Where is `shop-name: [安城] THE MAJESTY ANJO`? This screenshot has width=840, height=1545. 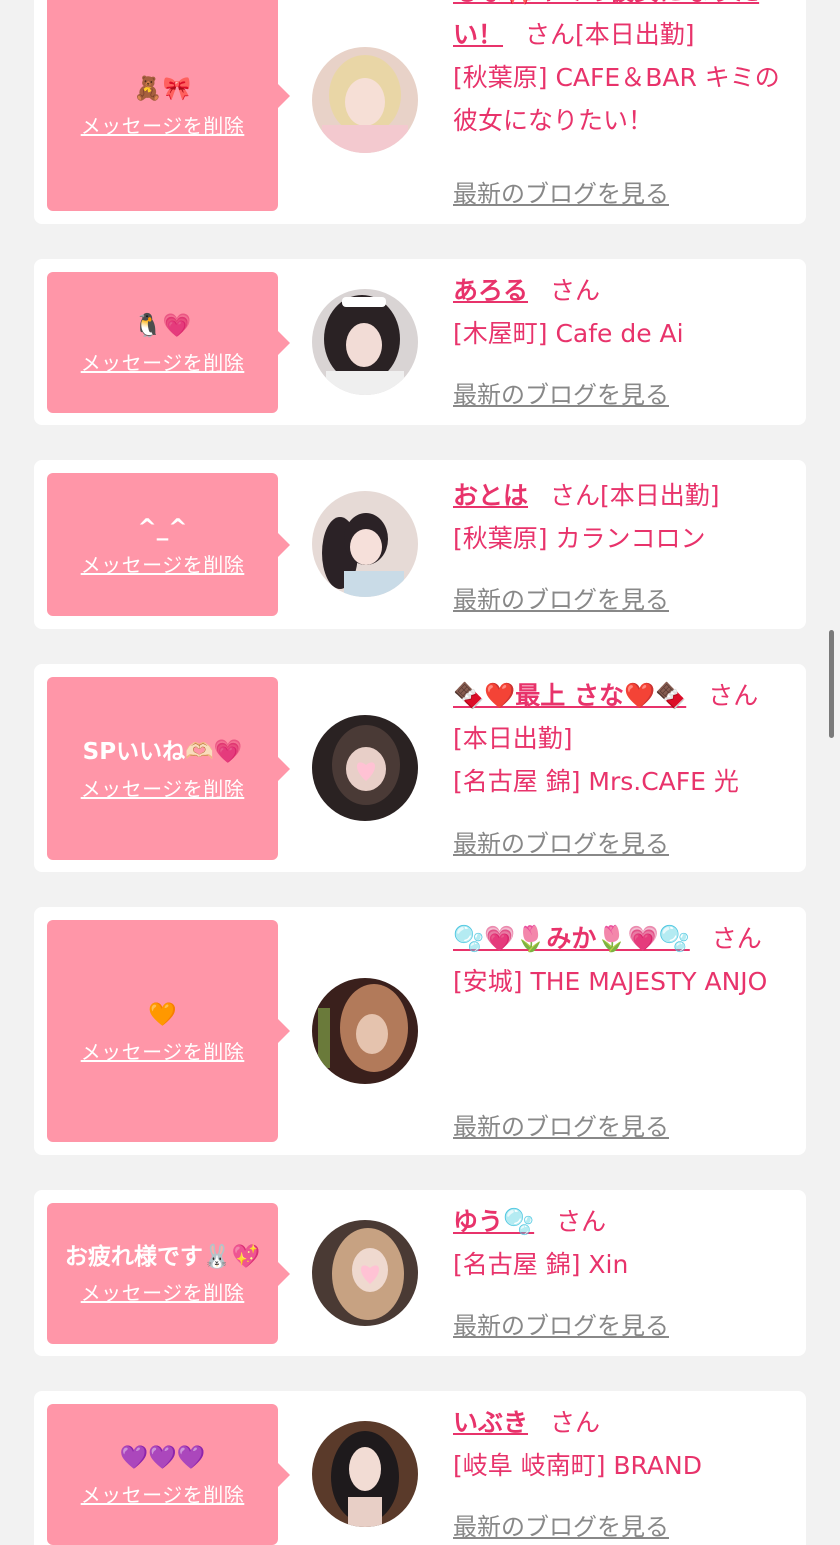 shop-name: [安城] THE MAJESTY ANJO is located at coordinates (610, 981).